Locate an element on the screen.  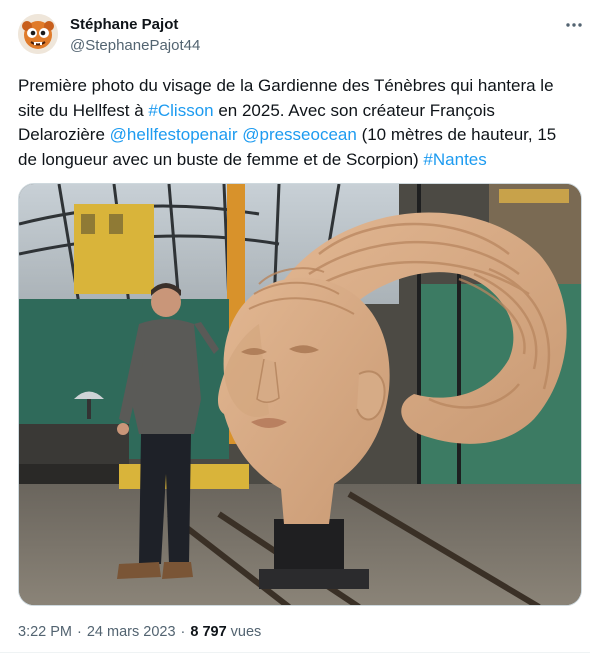
avatar-illustration-icon is located at coordinates (38, 34).